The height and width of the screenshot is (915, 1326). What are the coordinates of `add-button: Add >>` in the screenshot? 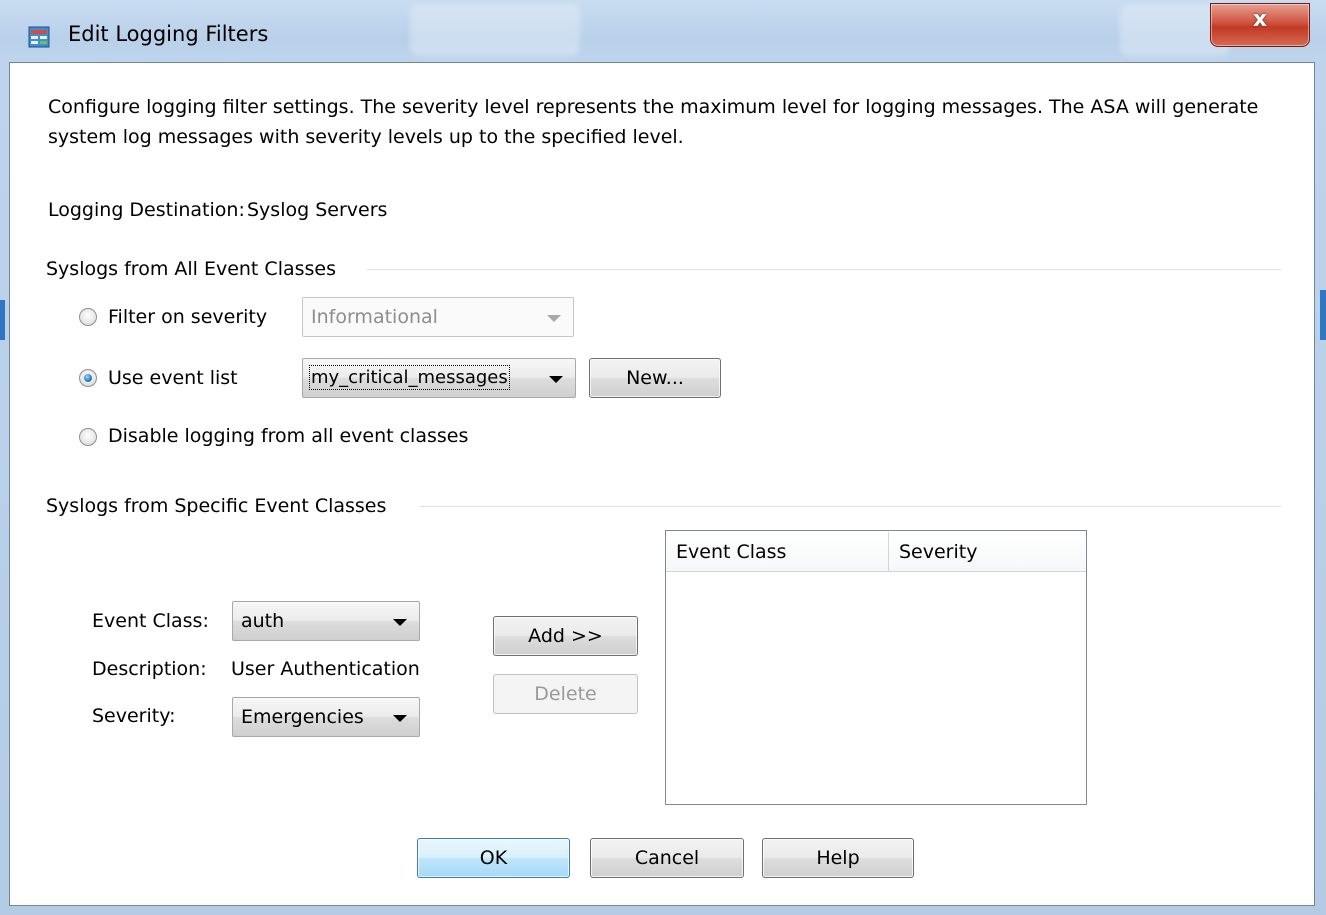 It's located at (565, 636).